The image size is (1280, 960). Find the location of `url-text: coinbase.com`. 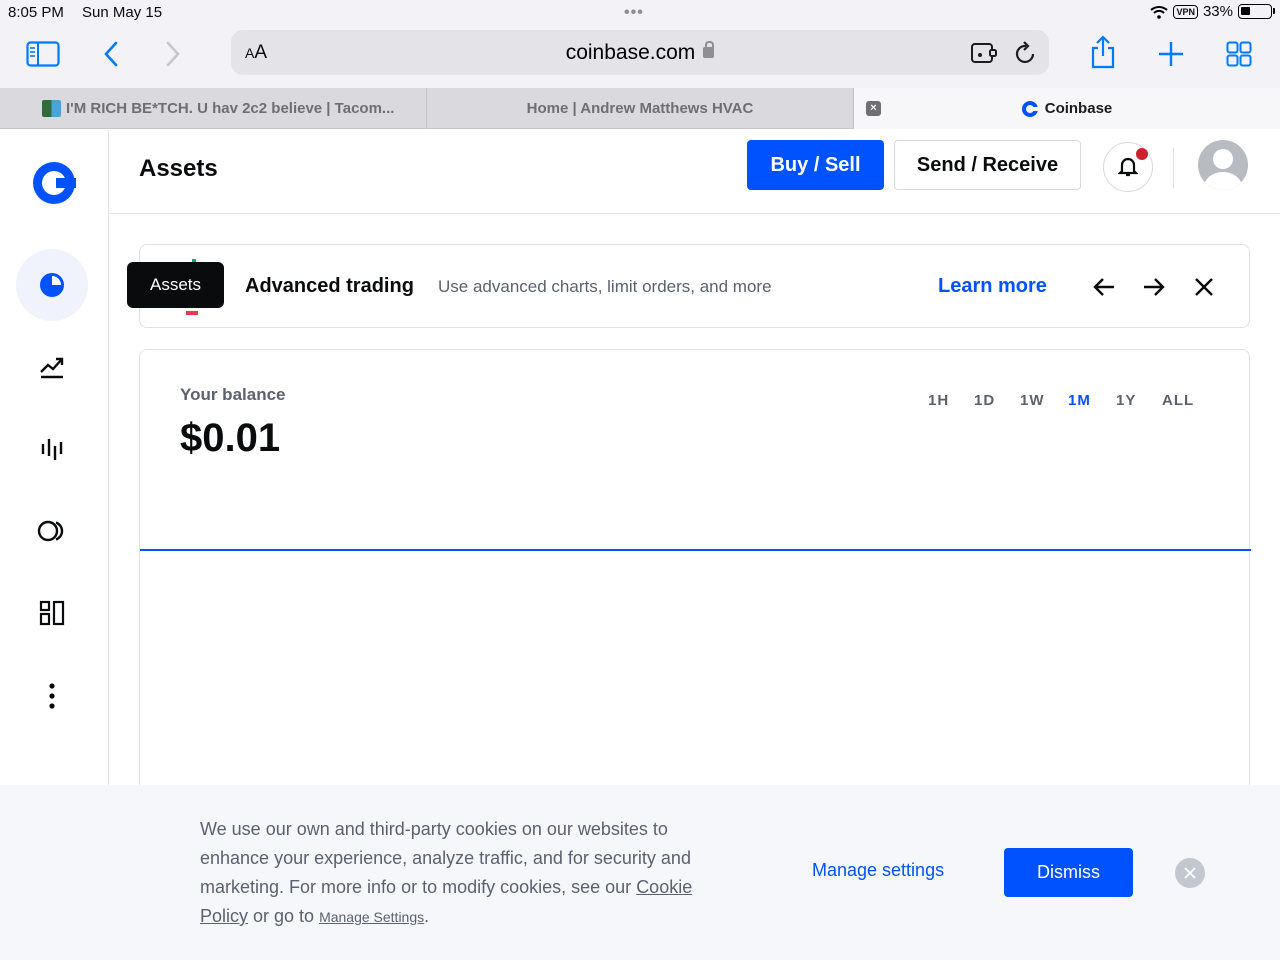

url-text: coinbase.com is located at coordinates (630, 52).